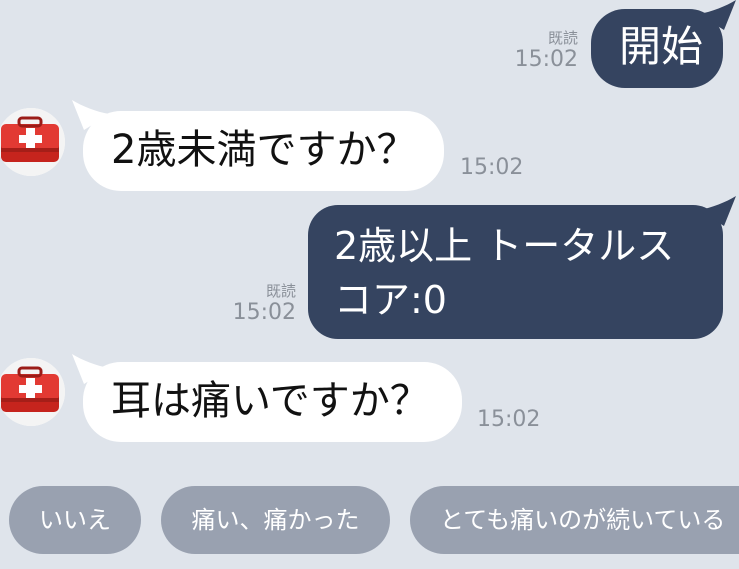 This screenshot has width=739, height=569. What do you see at coordinates (504, 273) in the screenshot?
I see `message-text: 2歳以上 トータルス コア:0` at bounding box center [504, 273].